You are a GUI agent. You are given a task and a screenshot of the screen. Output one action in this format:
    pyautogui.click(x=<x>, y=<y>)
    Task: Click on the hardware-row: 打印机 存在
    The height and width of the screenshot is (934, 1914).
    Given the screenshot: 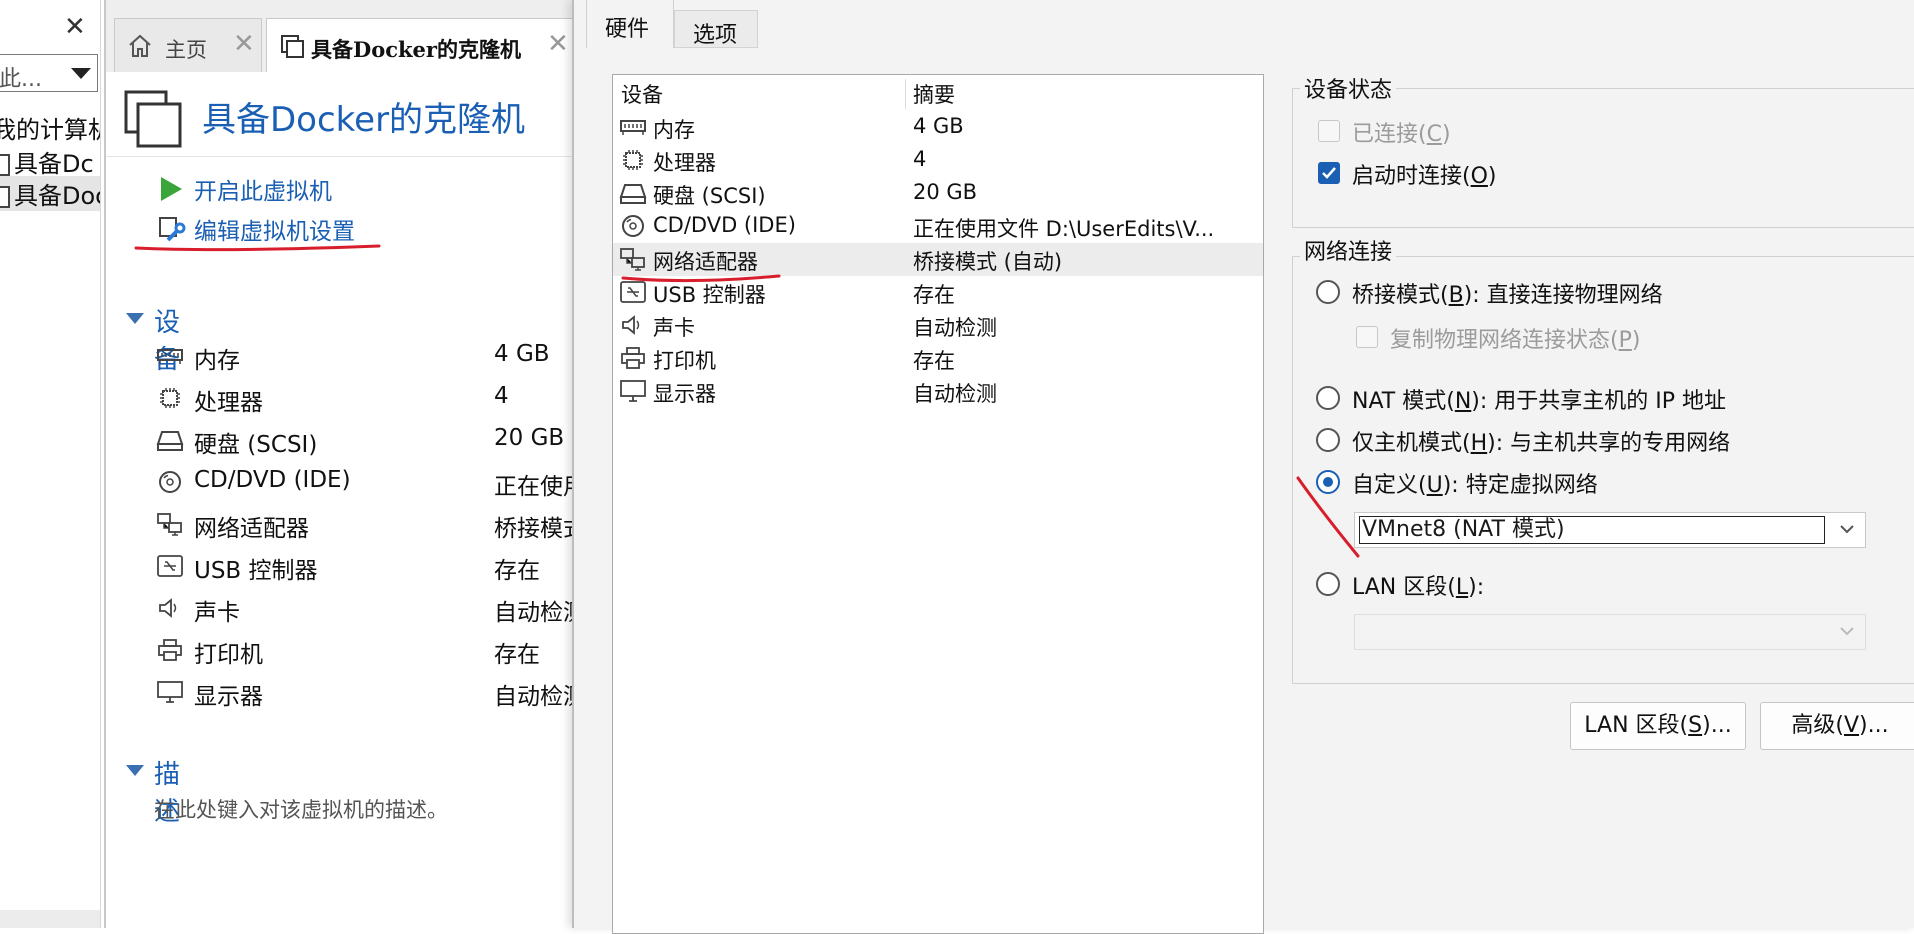 What is the action you would take?
    pyautogui.click(x=938, y=358)
    